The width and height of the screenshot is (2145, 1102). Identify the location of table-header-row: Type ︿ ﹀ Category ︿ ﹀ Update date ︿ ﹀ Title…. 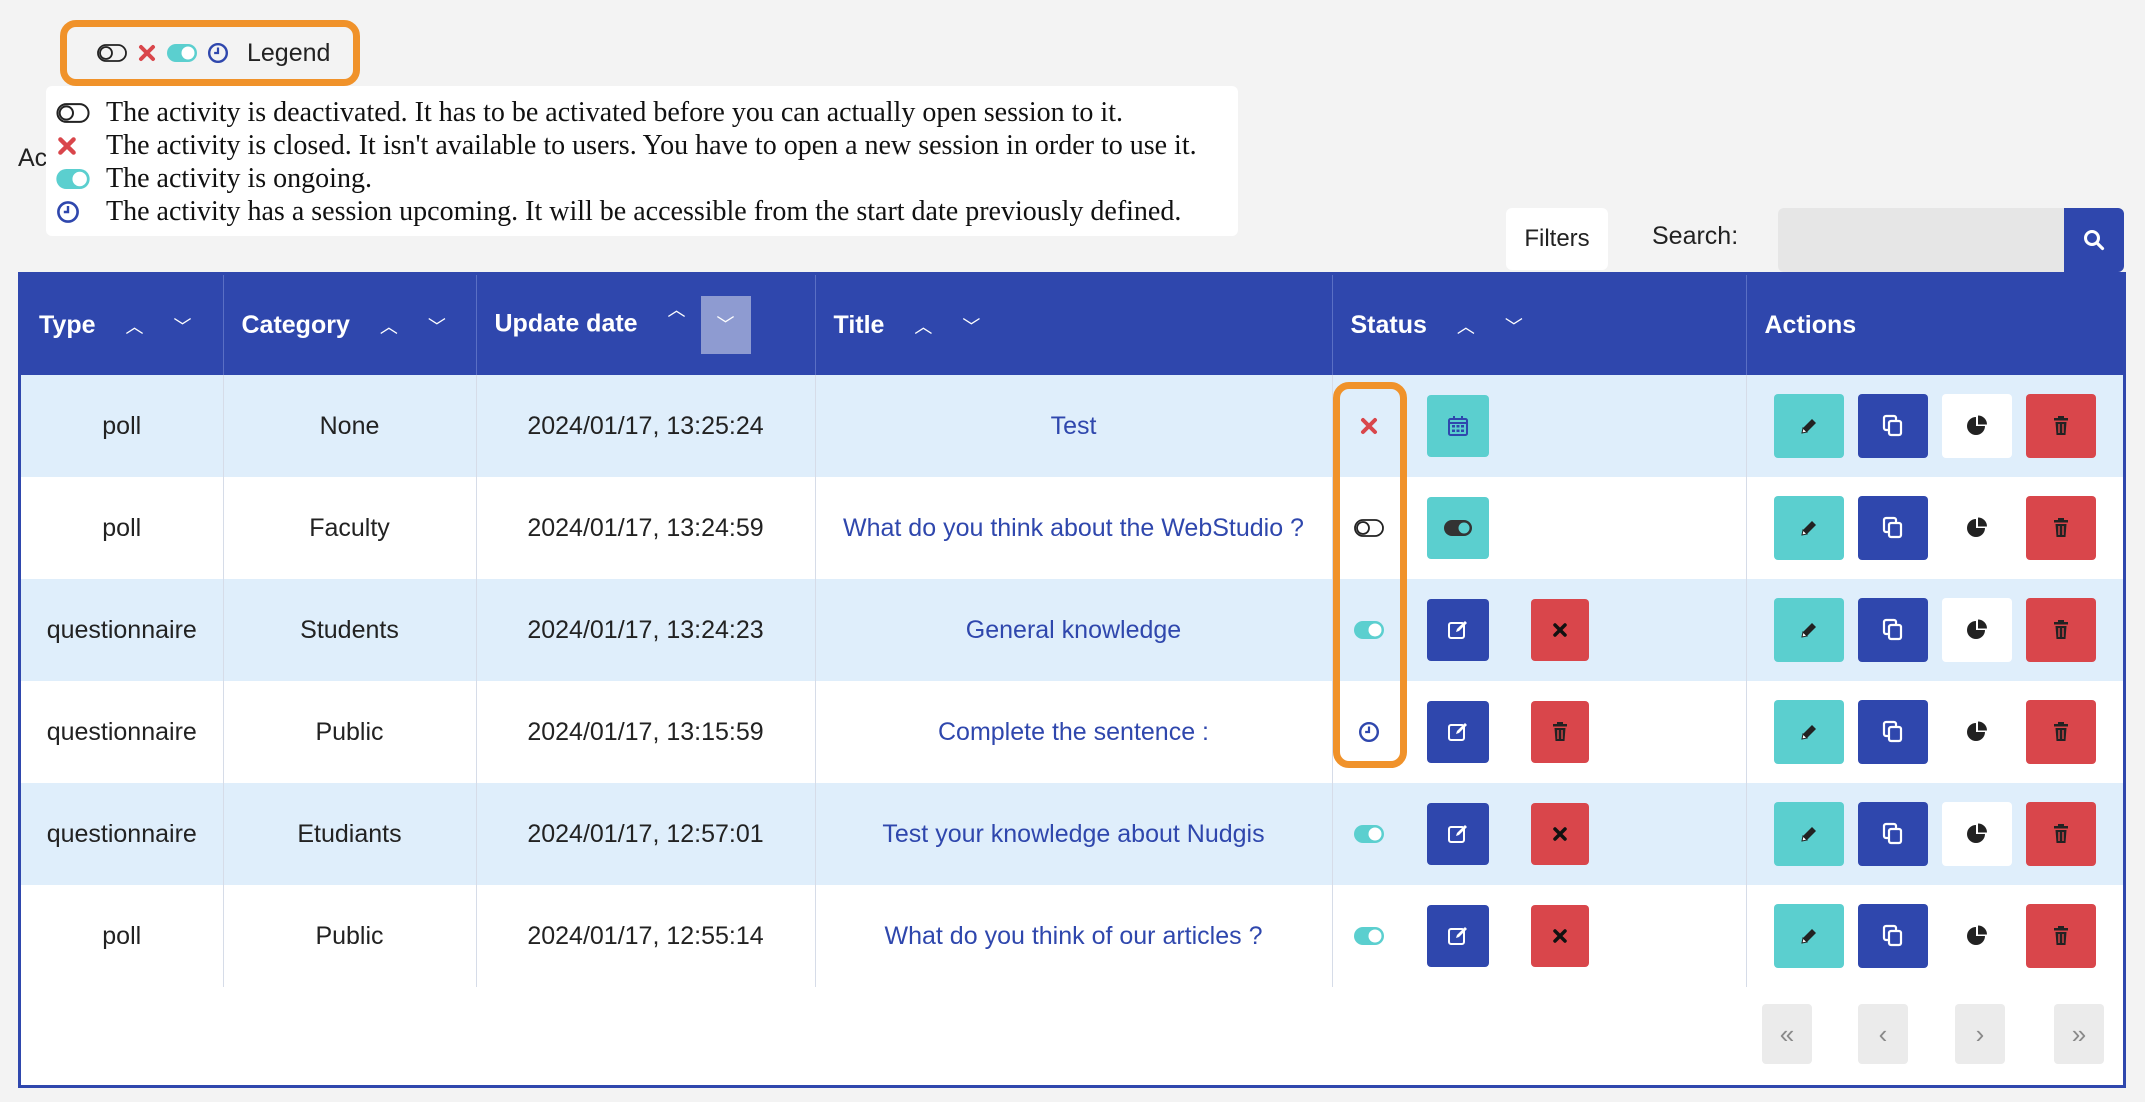
(1072, 325).